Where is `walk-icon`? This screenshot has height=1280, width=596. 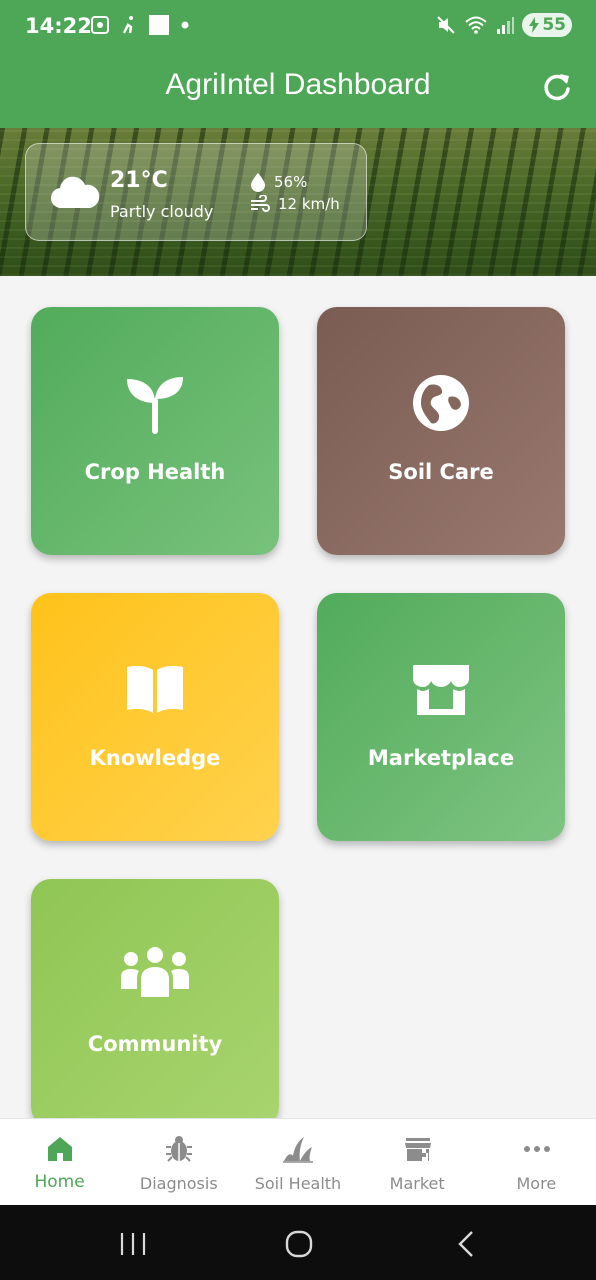
walk-icon is located at coordinates (127, 25).